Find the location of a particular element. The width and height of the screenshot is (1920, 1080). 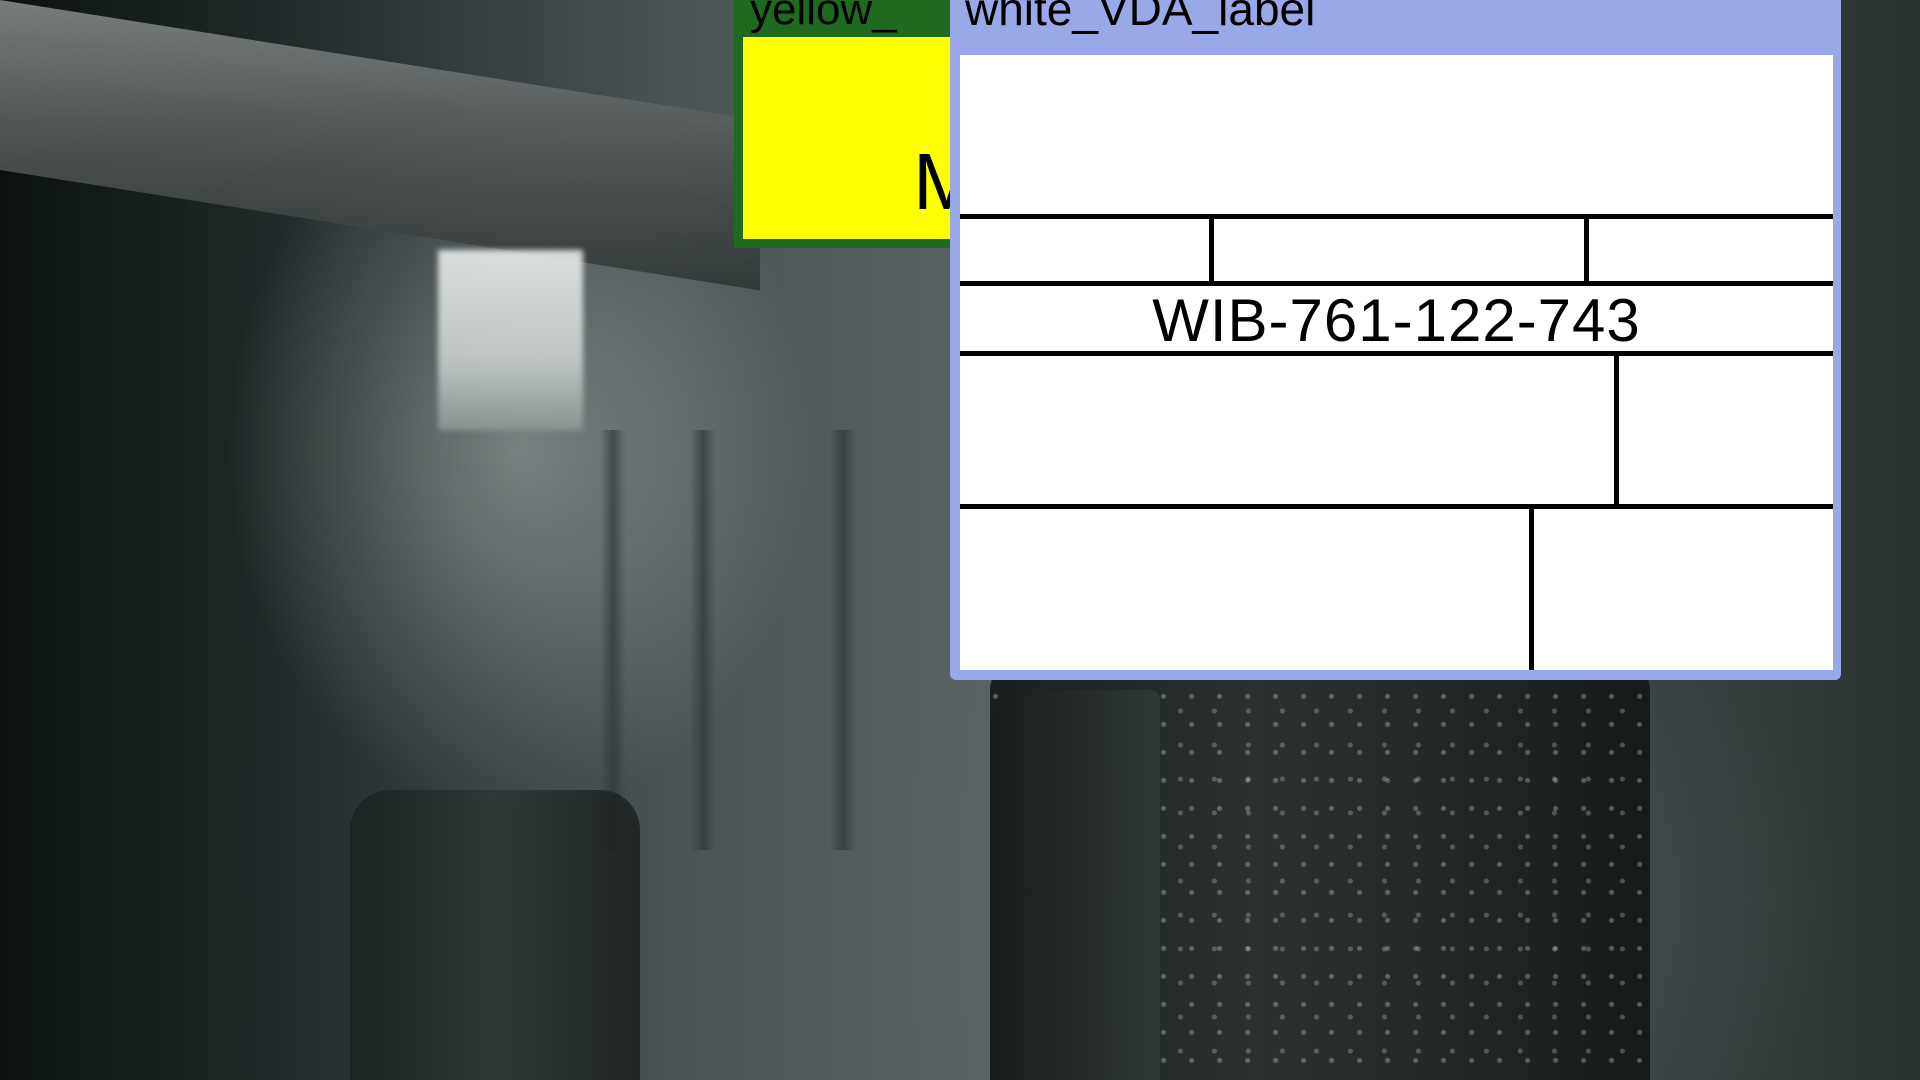

background-figure-arm is located at coordinates (1075, 885).